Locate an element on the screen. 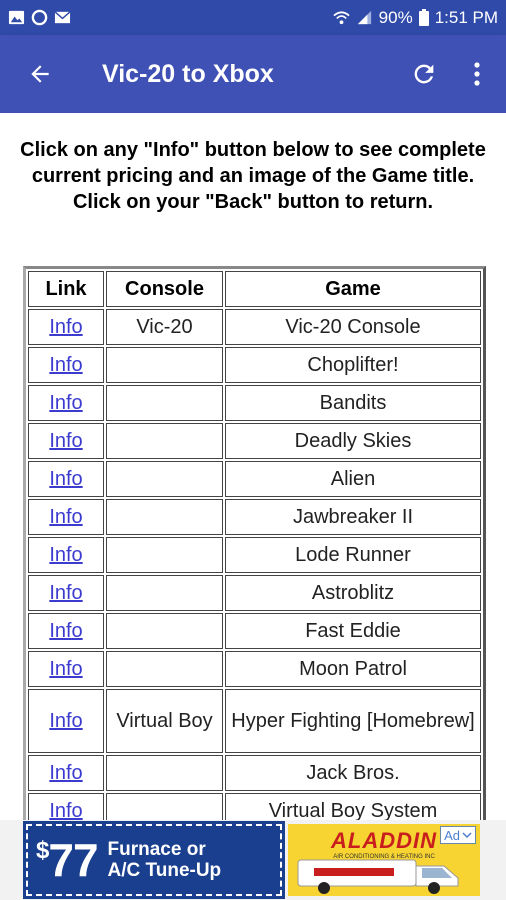 The width and height of the screenshot is (506, 900). refresh-icon is located at coordinates (424, 74).